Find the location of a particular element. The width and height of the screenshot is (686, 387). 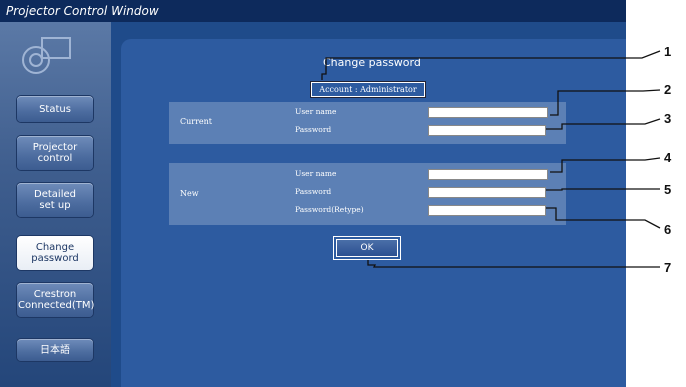

callout-2: 2 is located at coordinates (668, 89).